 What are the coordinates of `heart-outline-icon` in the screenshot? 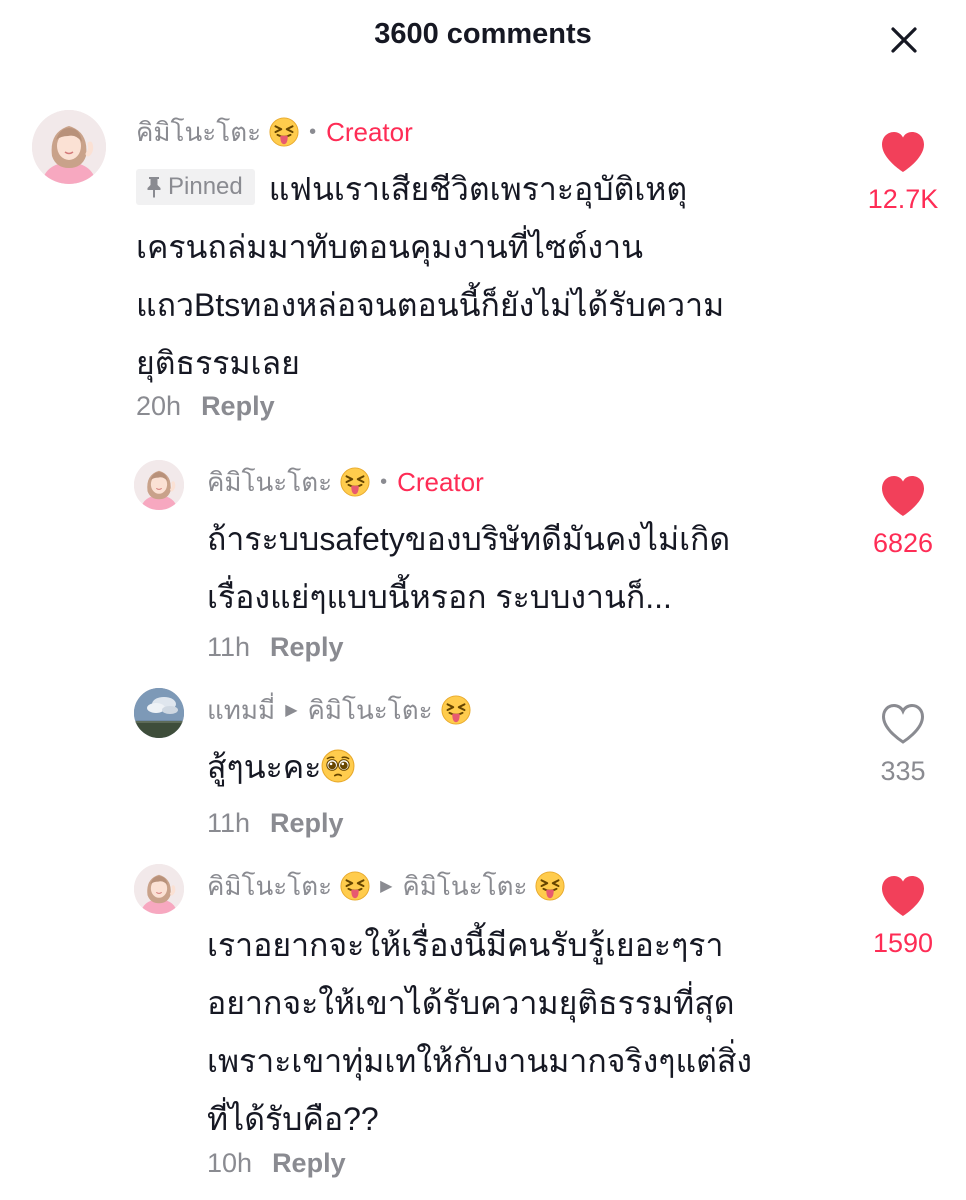 It's located at (903, 724).